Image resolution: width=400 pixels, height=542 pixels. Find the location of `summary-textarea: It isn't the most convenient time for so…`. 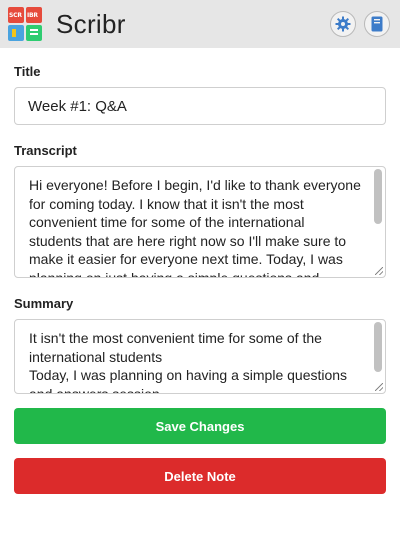

summary-textarea: It isn't the most convenient time for so… is located at coordinates (200, 356).